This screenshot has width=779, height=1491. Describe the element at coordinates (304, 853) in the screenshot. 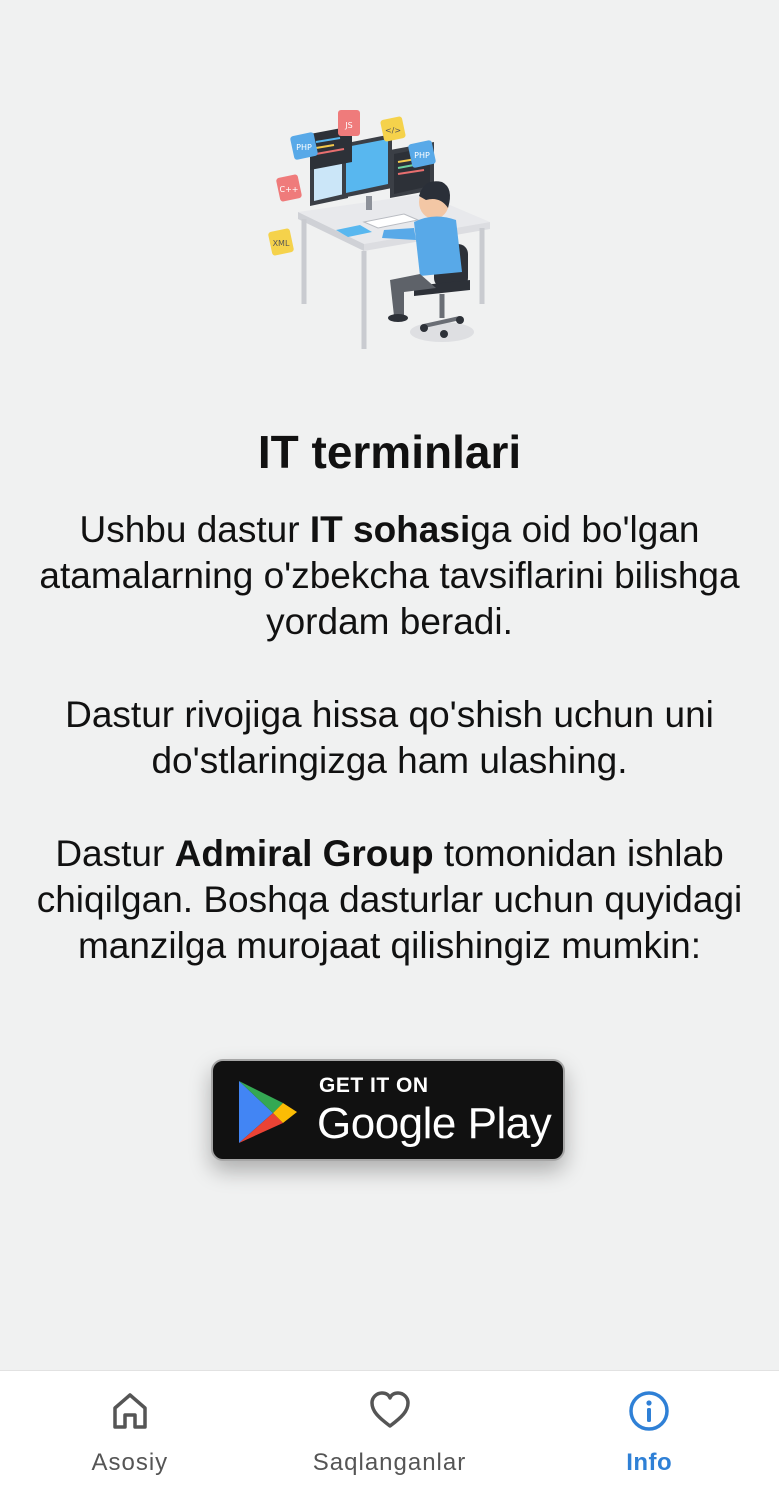

I see `developer-name: Admiral Group` at that location.